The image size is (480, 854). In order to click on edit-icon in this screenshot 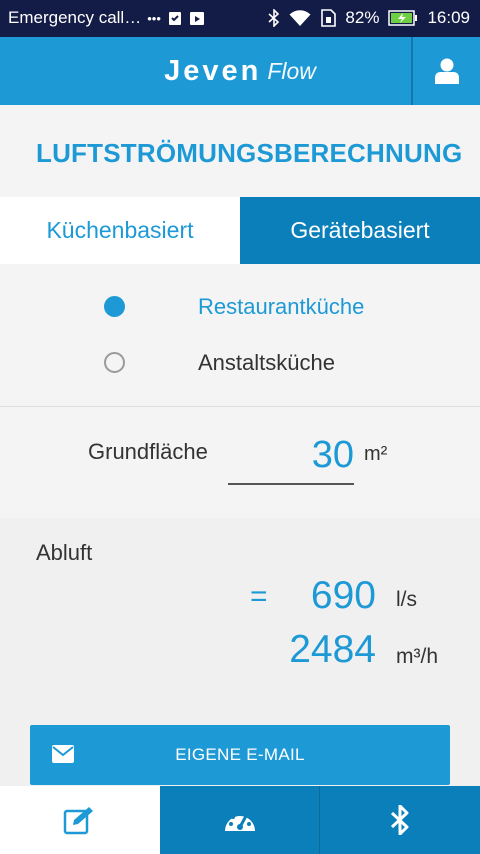, I will do `click(78, 821)`.